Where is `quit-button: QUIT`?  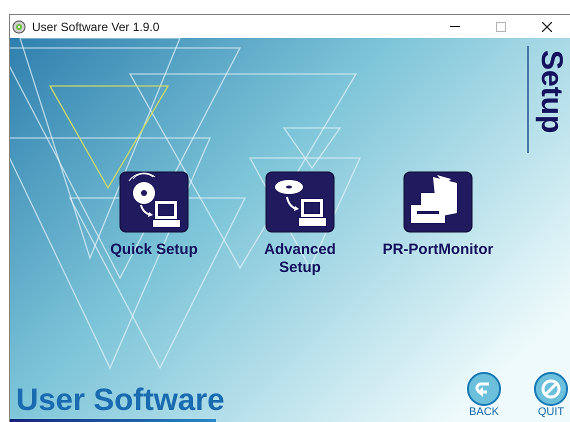
quit-button: QUIT is located at coordinates (551, 395).